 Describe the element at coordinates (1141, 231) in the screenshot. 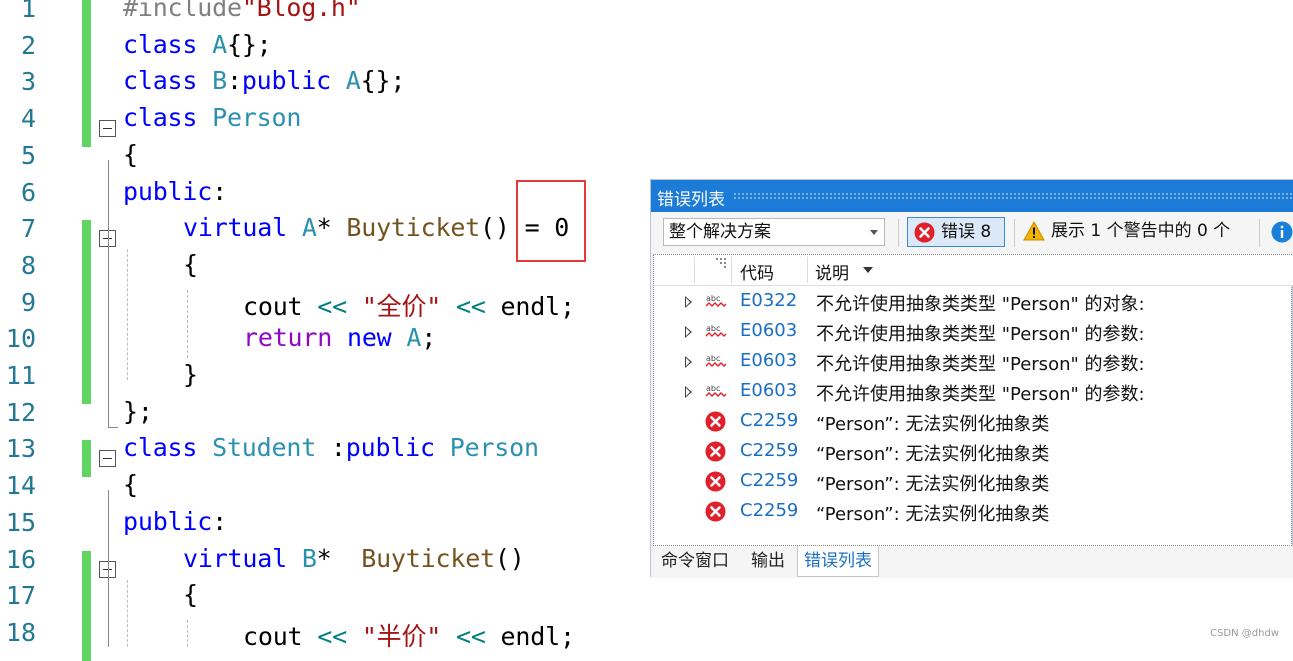

I see `warnings-count-label: 展示 1 个警告中的 0 个` at that location.